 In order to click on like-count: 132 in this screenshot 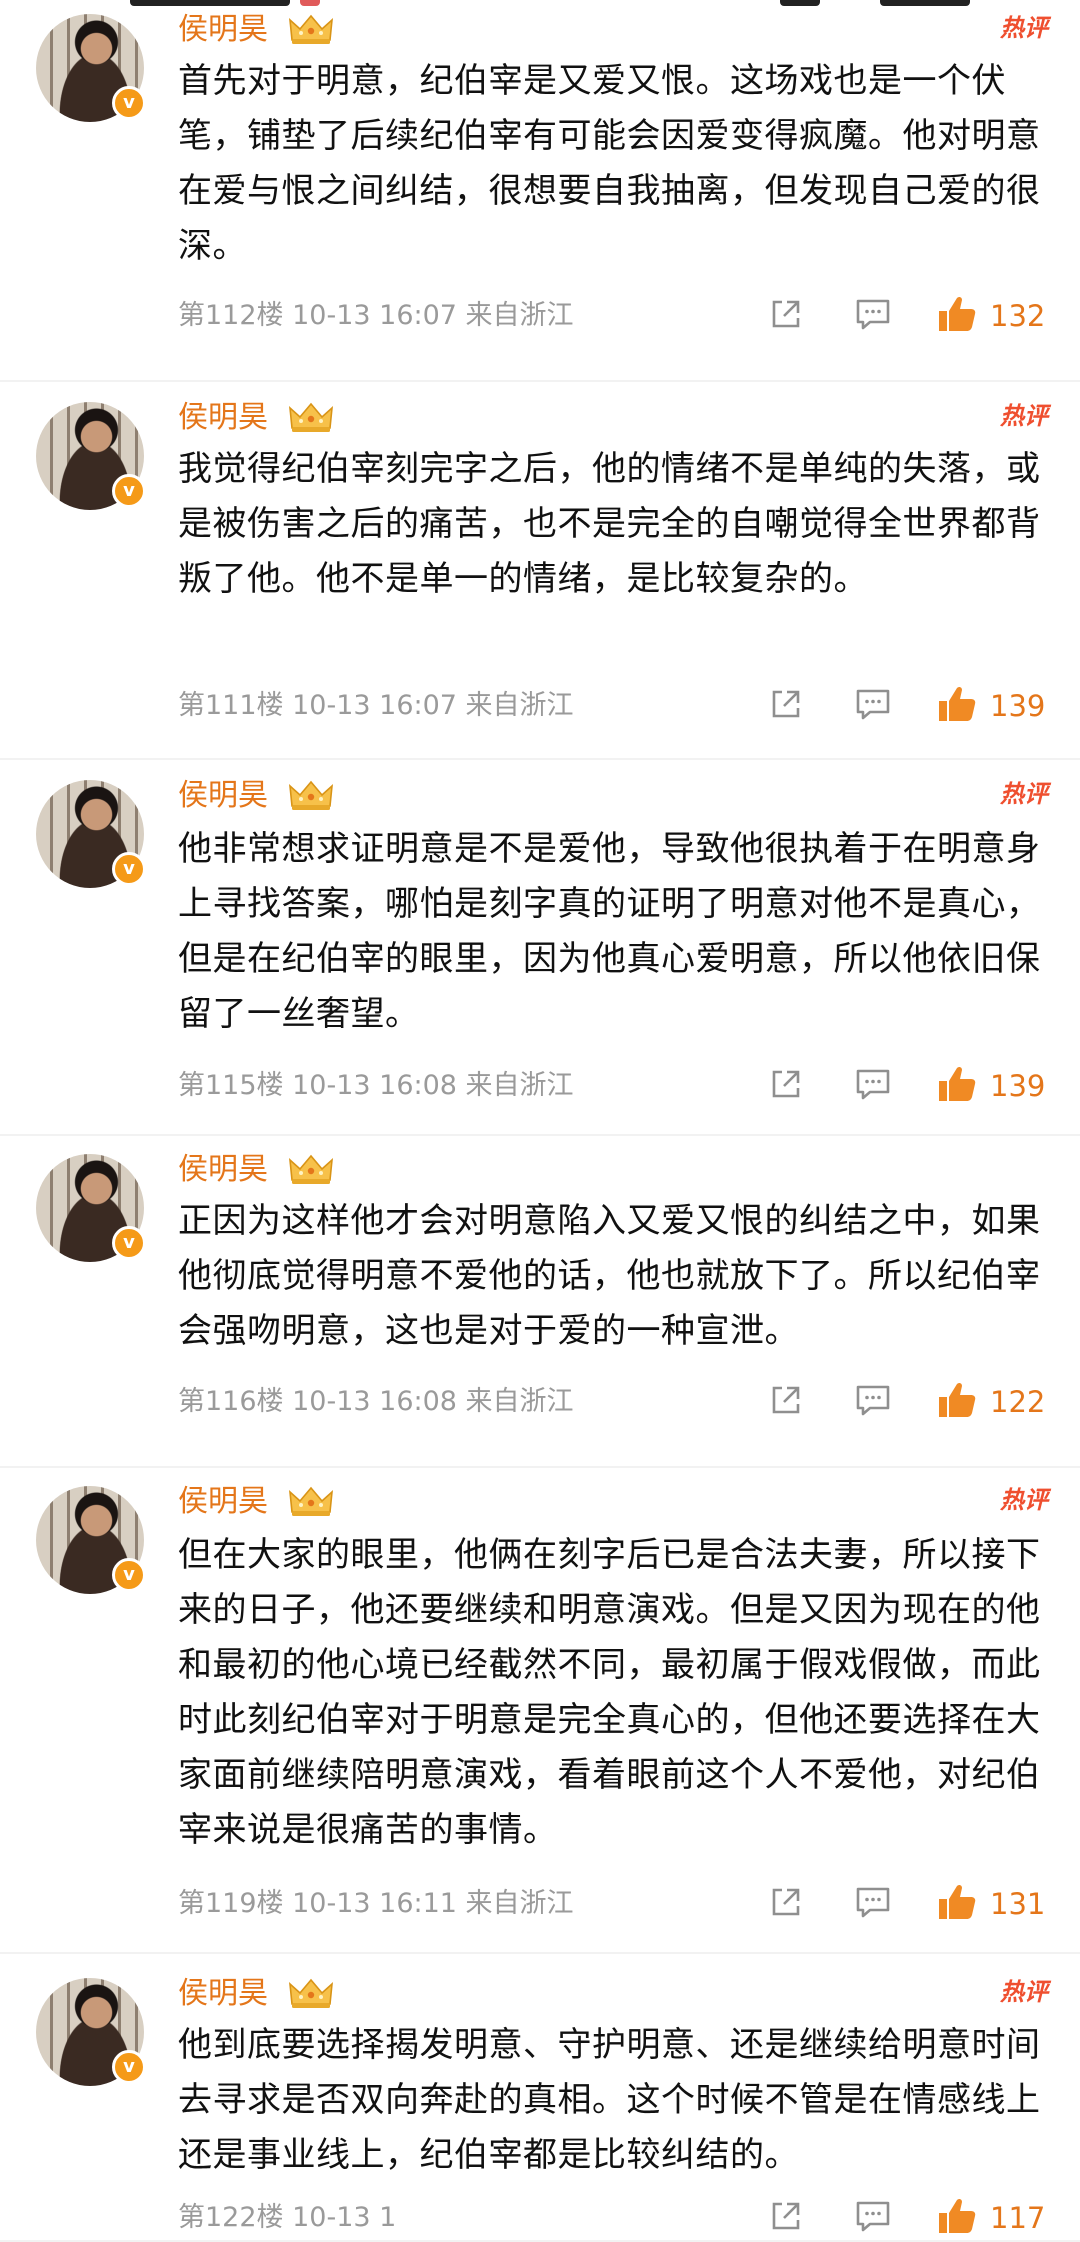, I will do `click(1018, 316)`.